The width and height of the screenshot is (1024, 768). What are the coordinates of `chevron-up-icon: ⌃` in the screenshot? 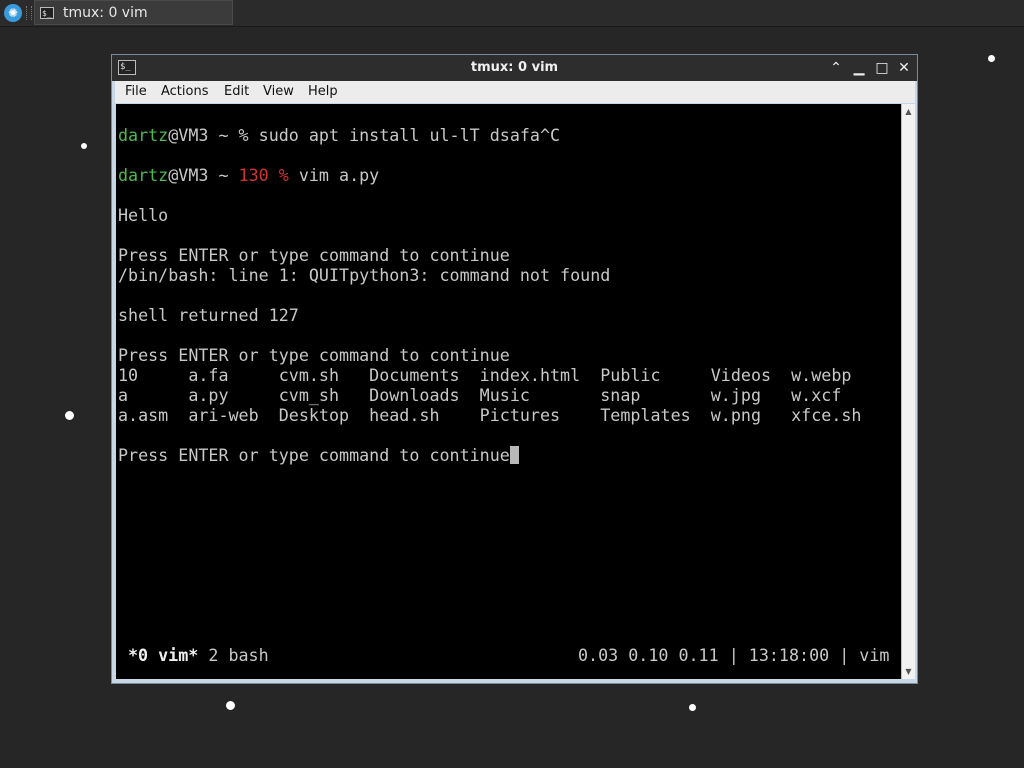 It's located at (836, 68).